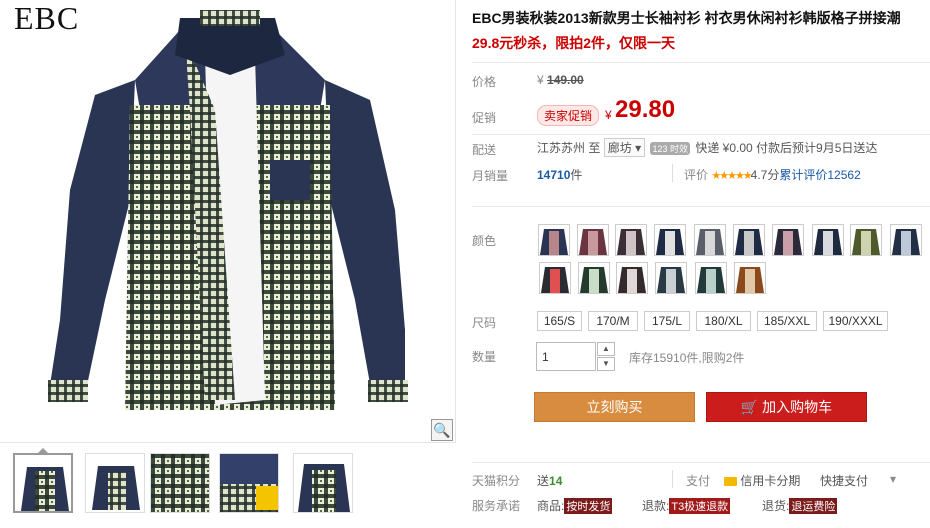 The image size is (930, 528). Describe the element at coordinates (484, 150) in the screenshot. I see `shipping-label: 配送` at that location.